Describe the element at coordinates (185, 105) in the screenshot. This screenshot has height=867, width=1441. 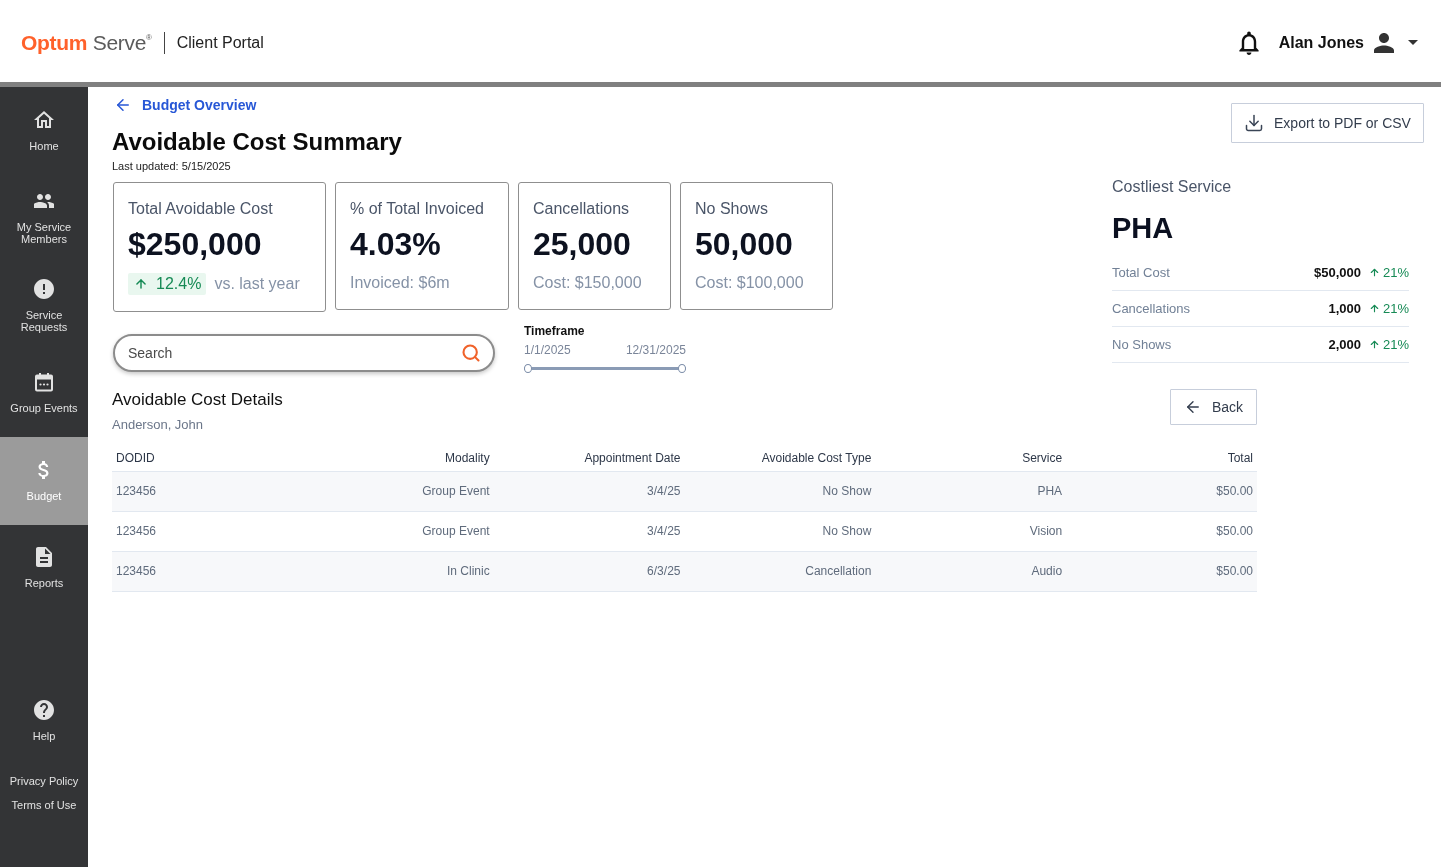
I see `breadcrumb-link: Budget Overview` at that location.